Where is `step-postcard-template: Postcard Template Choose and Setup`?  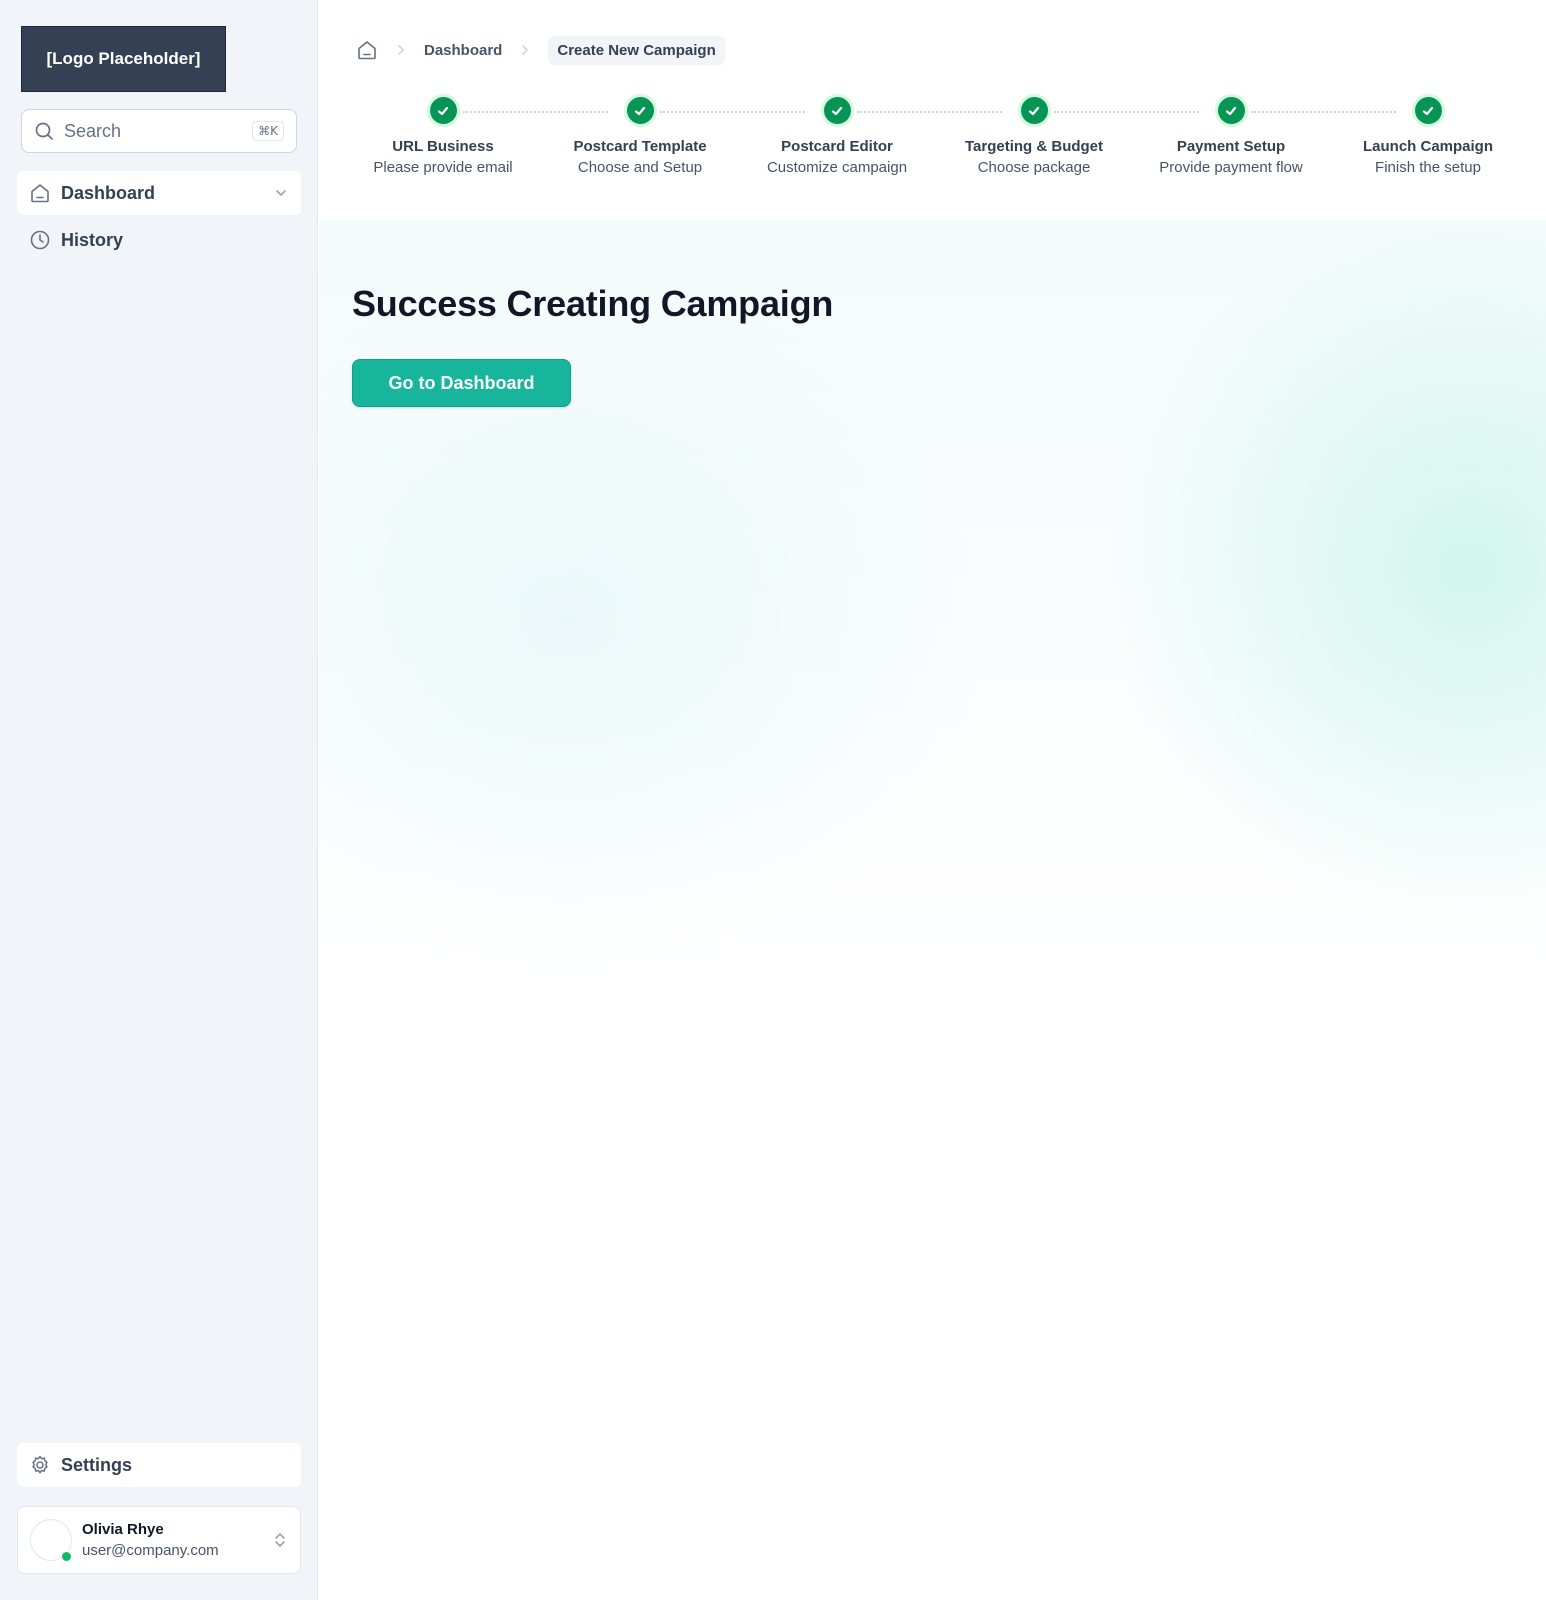 step-postcard-template: Postcard Template Choose and Setup is located at coordinates (640, 137).